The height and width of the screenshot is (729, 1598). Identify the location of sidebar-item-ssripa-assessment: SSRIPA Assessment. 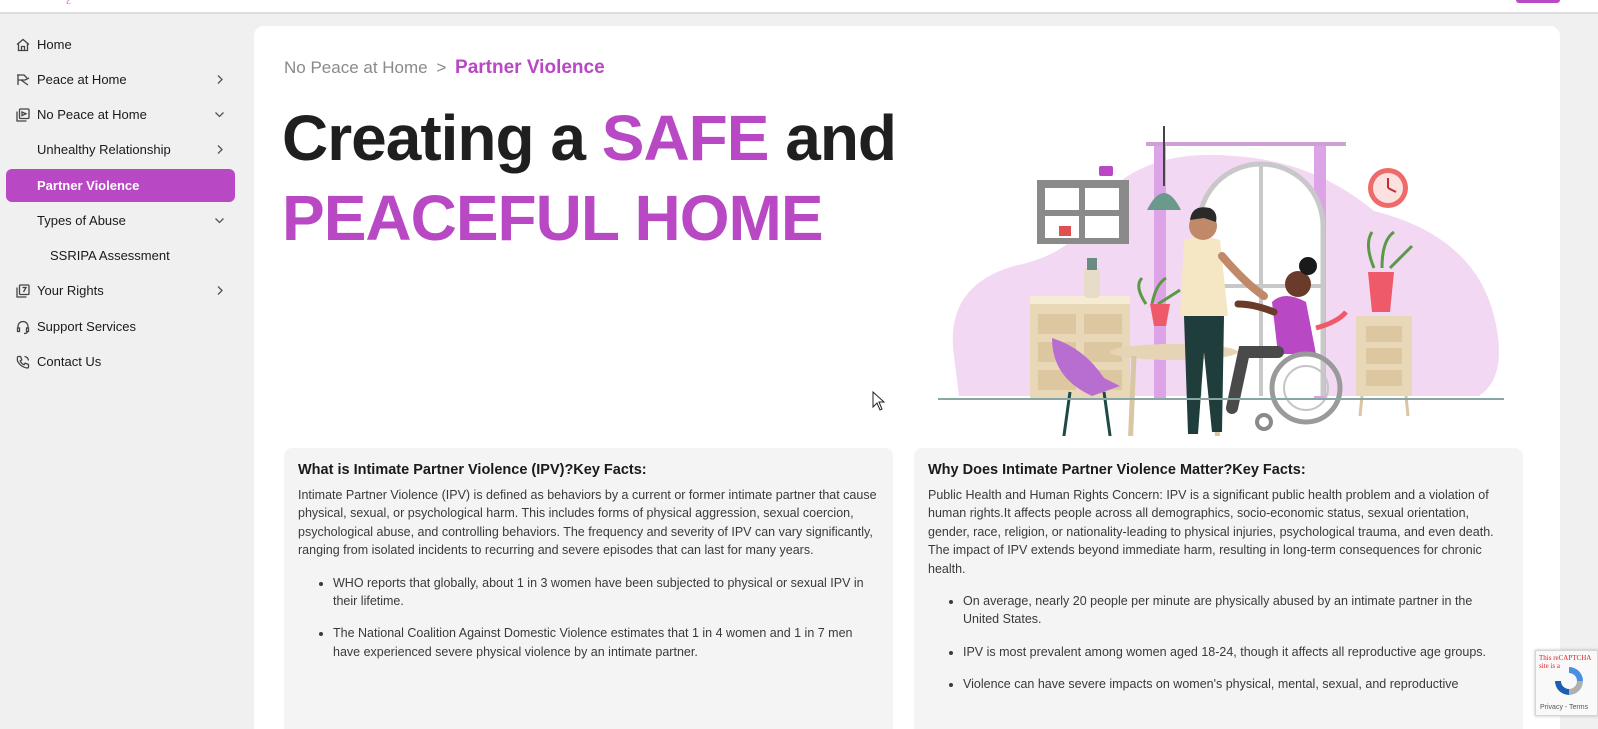
(120, 255).